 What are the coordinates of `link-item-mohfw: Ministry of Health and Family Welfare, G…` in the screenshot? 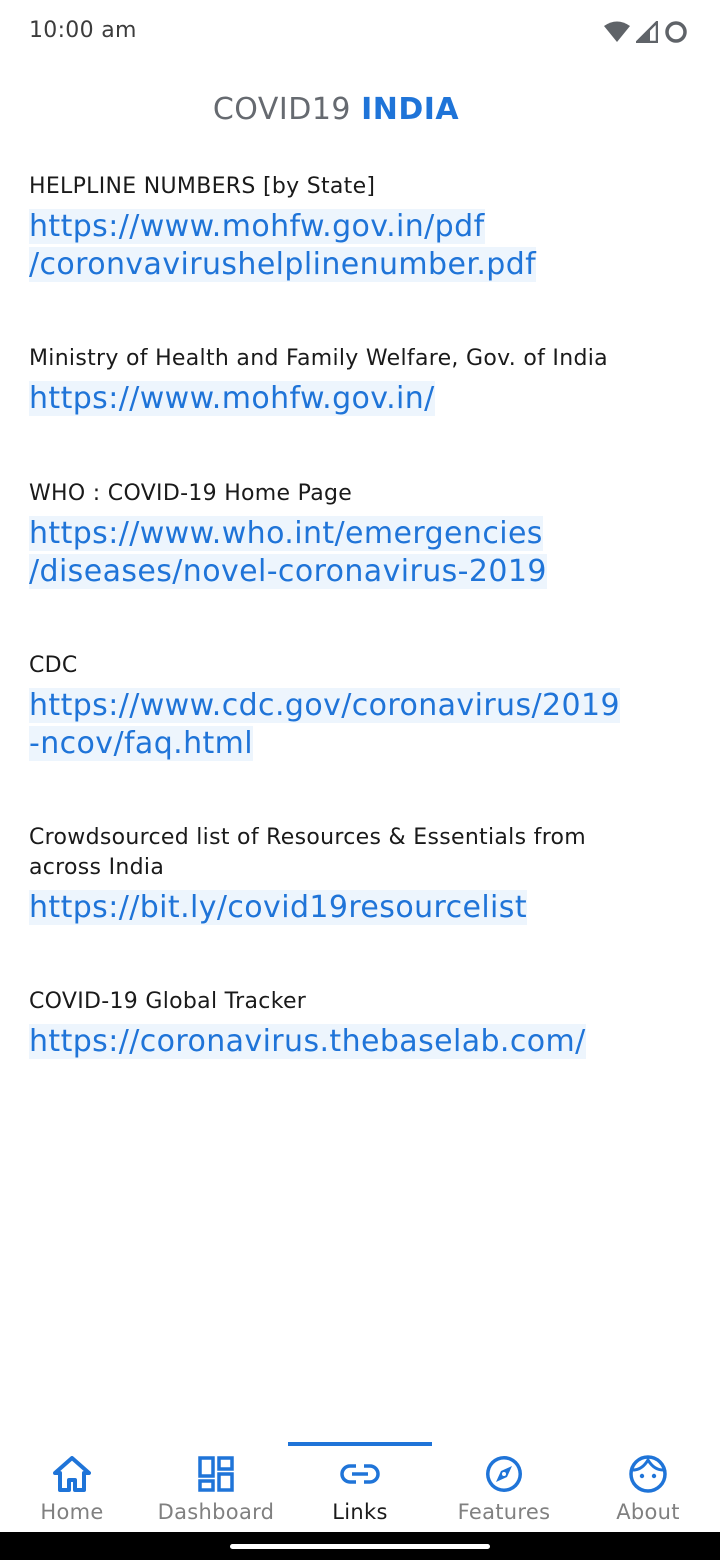 It's located at (364, 381).